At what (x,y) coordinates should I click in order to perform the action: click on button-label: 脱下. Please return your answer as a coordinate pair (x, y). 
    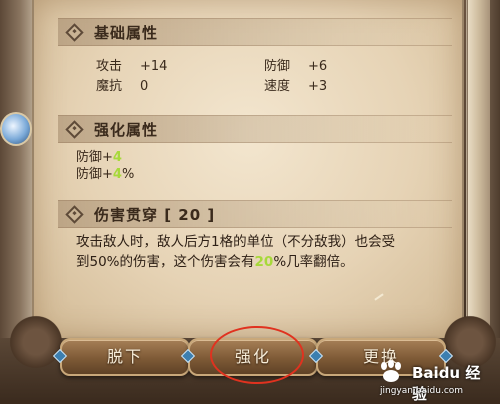
    Looking at the image, I should click on (124, 356).